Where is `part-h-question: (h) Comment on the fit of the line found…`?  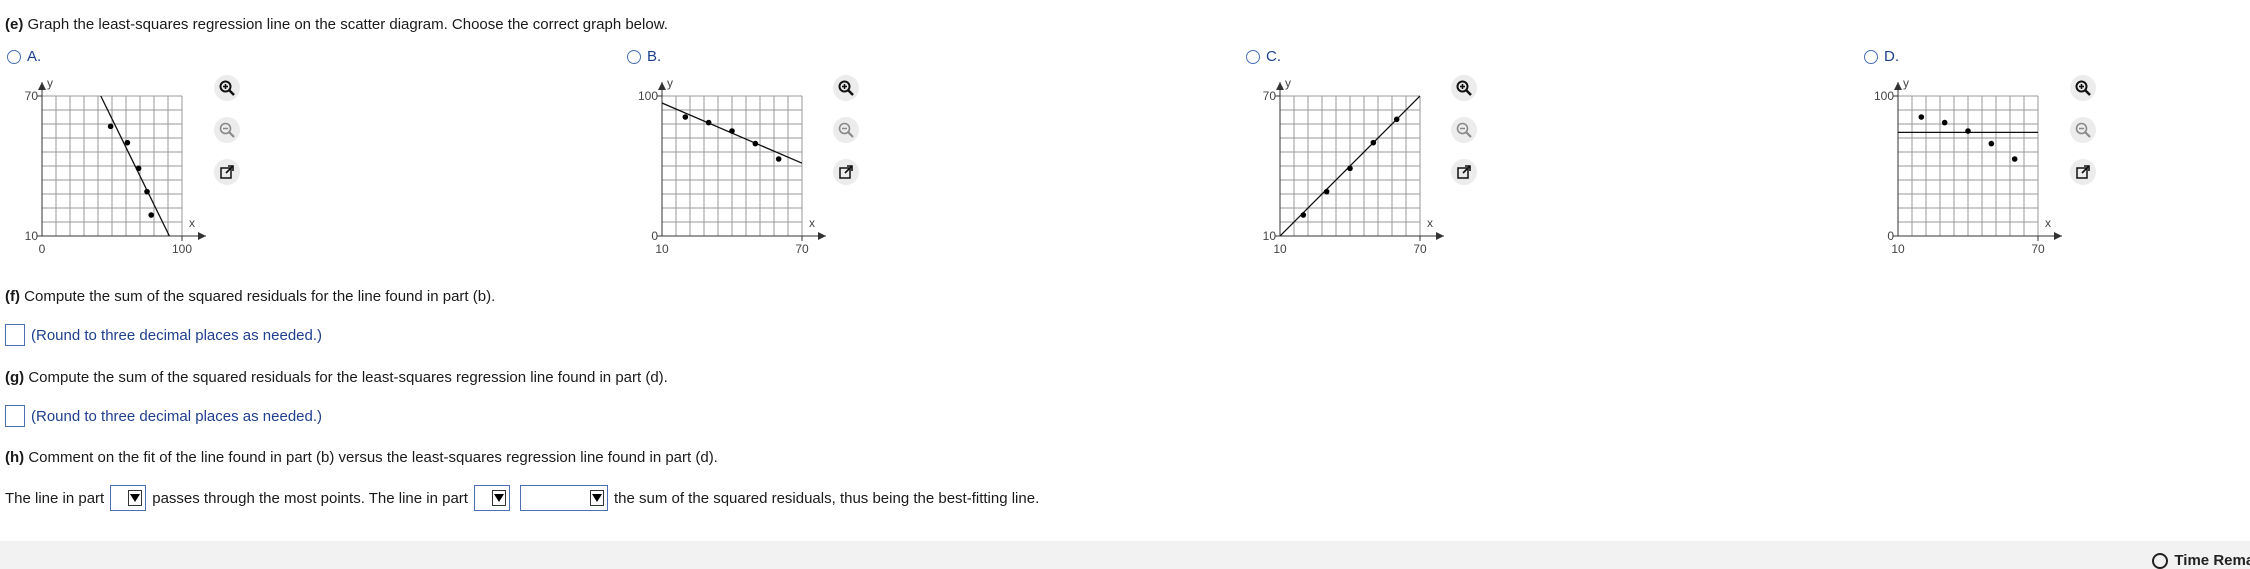 part-h-question: (h) Comment on the fit of the line found… is located at coordinates (361, 457).